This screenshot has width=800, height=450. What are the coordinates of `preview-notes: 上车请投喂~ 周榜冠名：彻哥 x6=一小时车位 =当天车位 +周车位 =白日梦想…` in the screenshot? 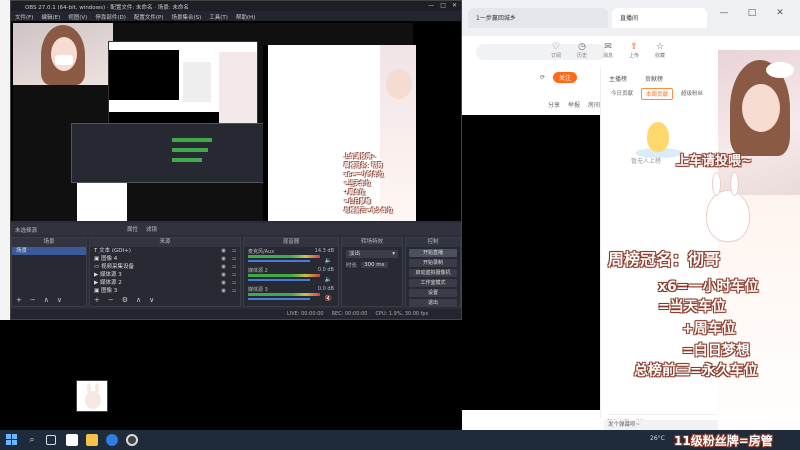 It's located at (384, 184).